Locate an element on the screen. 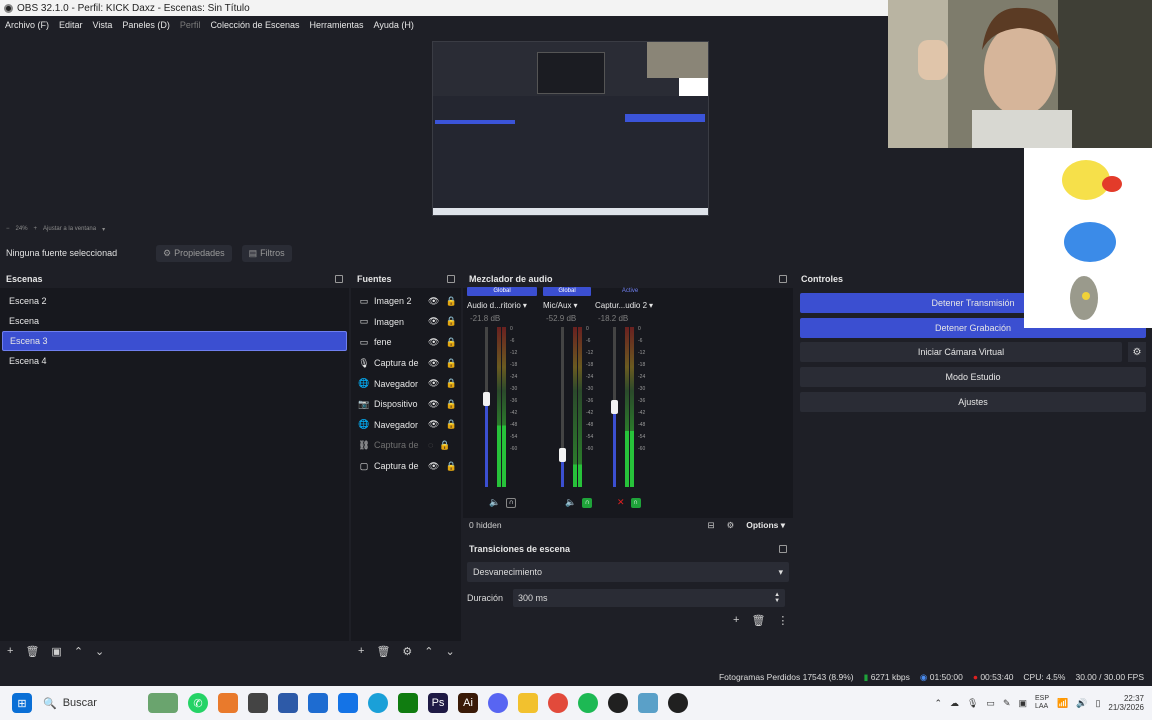  mic-tray-icon: 🎙 is located at coordinates (972, 703).